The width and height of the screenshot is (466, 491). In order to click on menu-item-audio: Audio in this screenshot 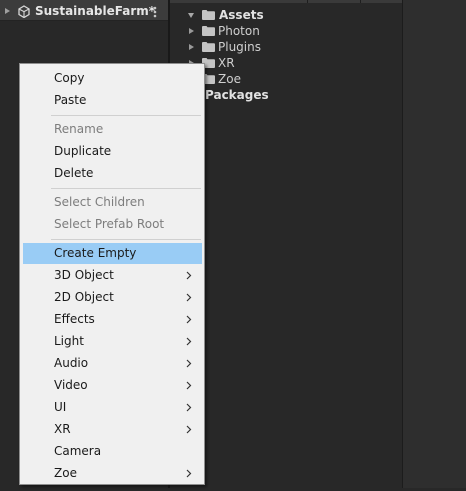, I will do `click(112, 363)`.